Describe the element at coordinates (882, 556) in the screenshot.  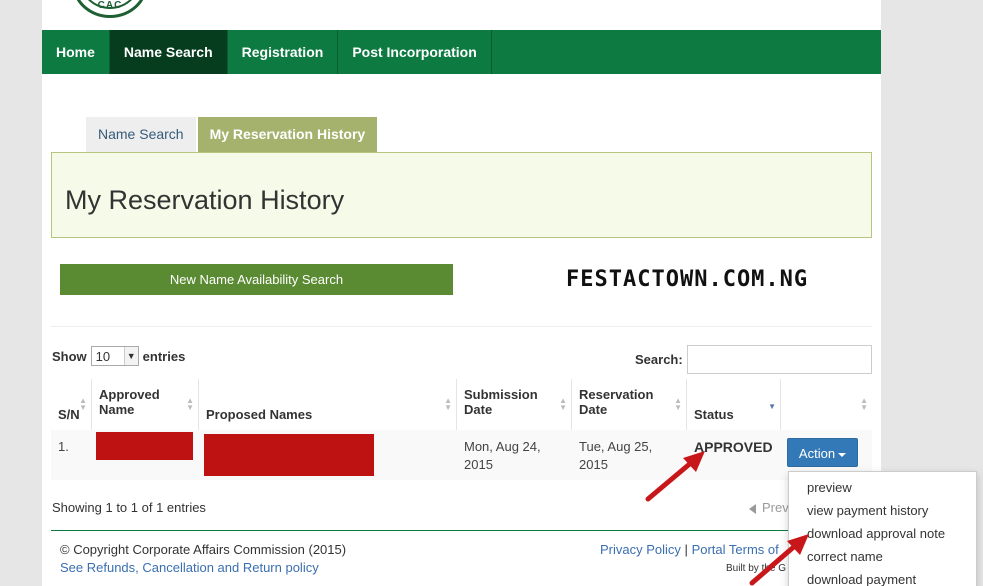
I see `menu-item-correct-name: correct name` at that location.